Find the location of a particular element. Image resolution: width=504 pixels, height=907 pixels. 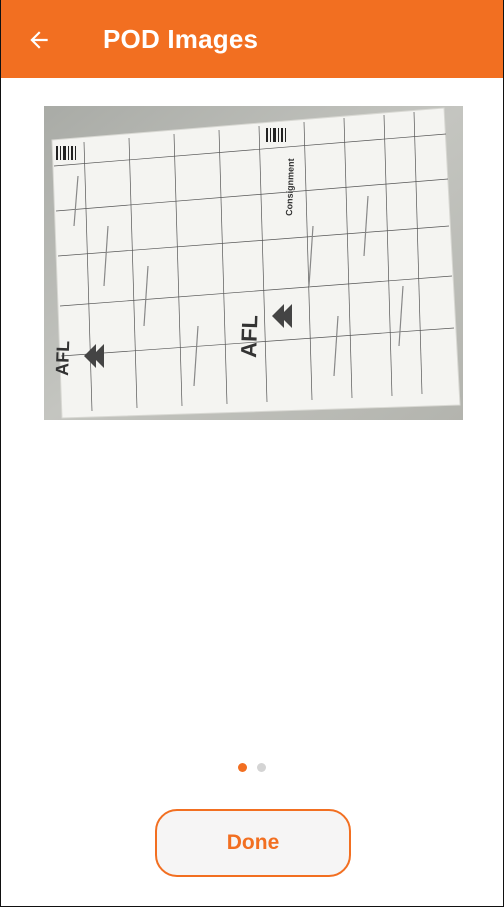

app-bar: POD Images is located at coordinates (252, 39).